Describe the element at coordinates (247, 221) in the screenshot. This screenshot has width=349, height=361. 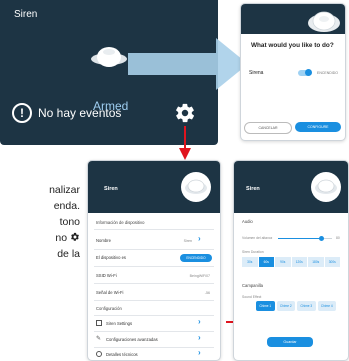
I see `section-audio: Audio` at that location.